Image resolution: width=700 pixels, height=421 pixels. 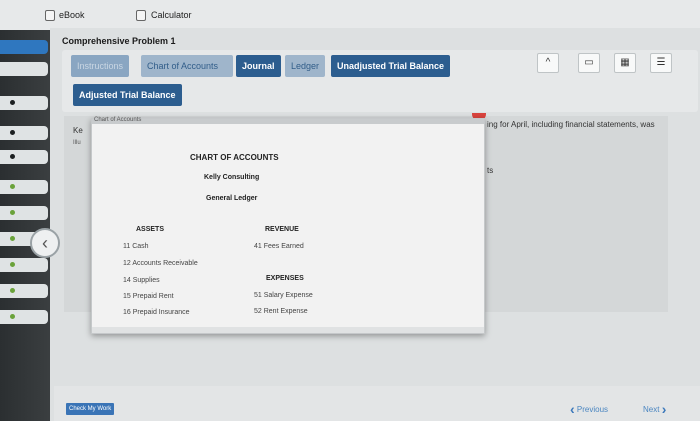 What do you see at coordinates (90, 409) in the screenshot?
I see `check-my-work-button: Check My Work` at bounding box center [90, 409].